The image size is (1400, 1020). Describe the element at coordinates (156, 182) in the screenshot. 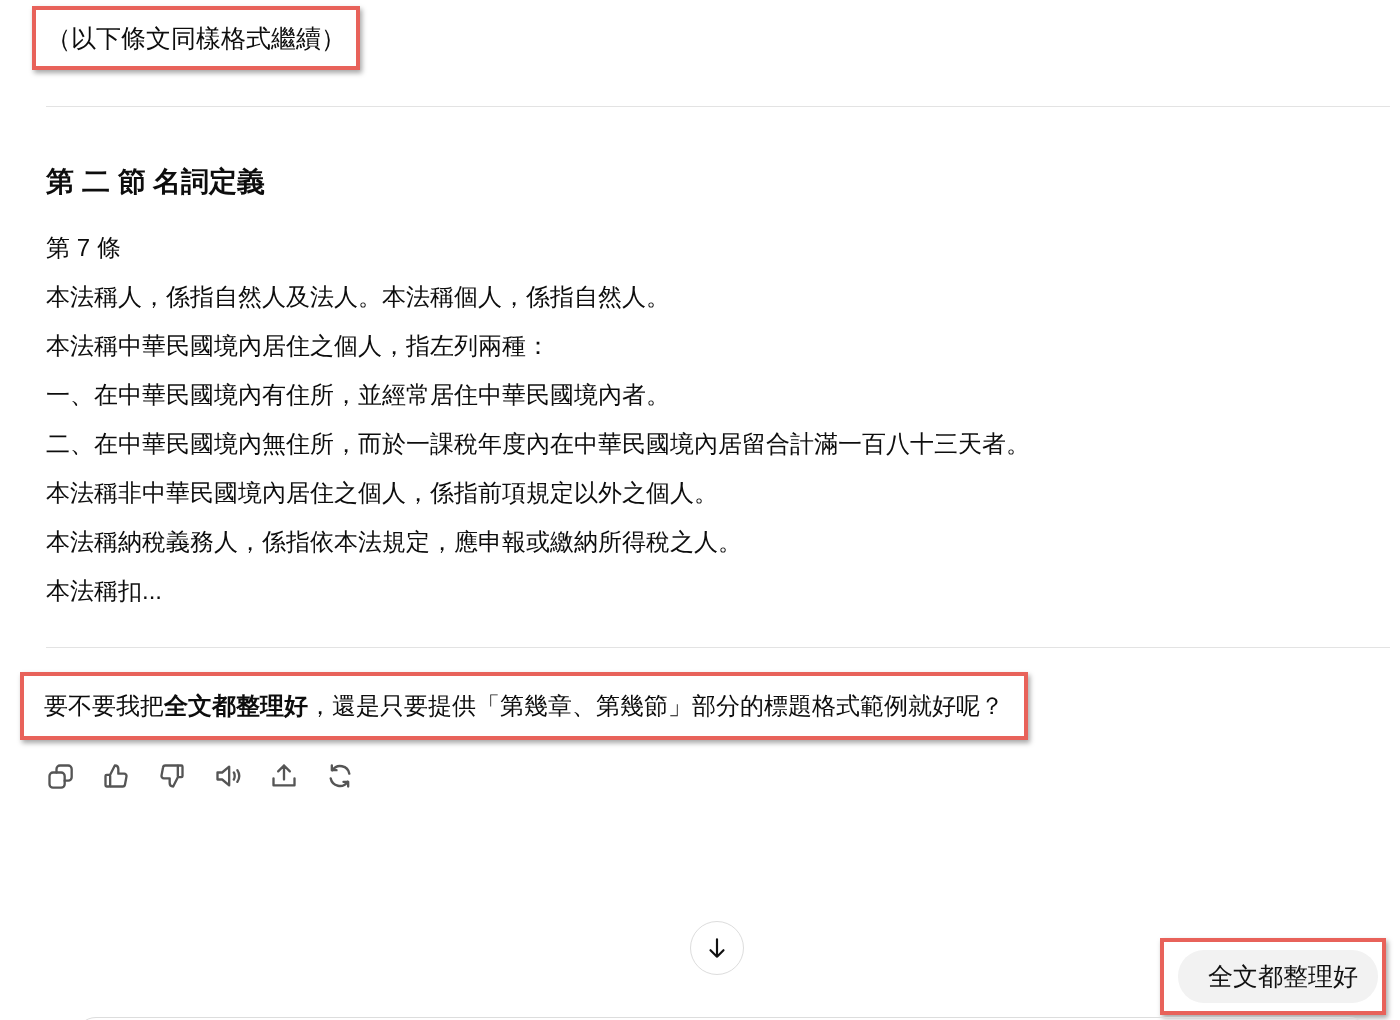

I see `section-heading: 第 二 節 名詞定義` at that location.